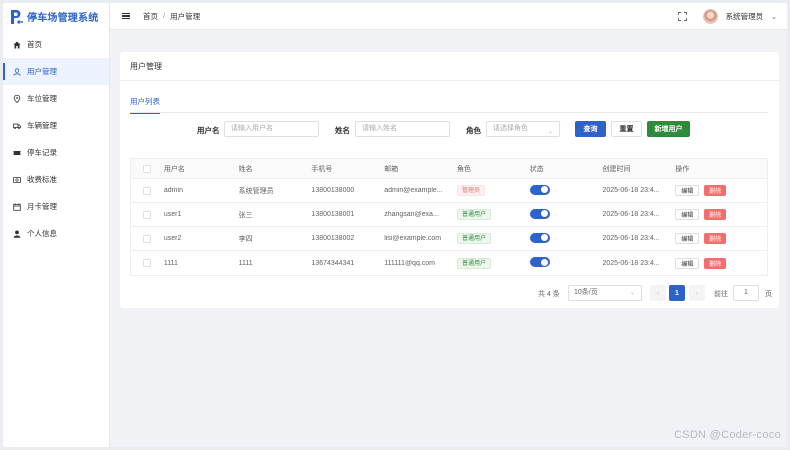  I want to click on page-number-1: 1, so click(677, 293).